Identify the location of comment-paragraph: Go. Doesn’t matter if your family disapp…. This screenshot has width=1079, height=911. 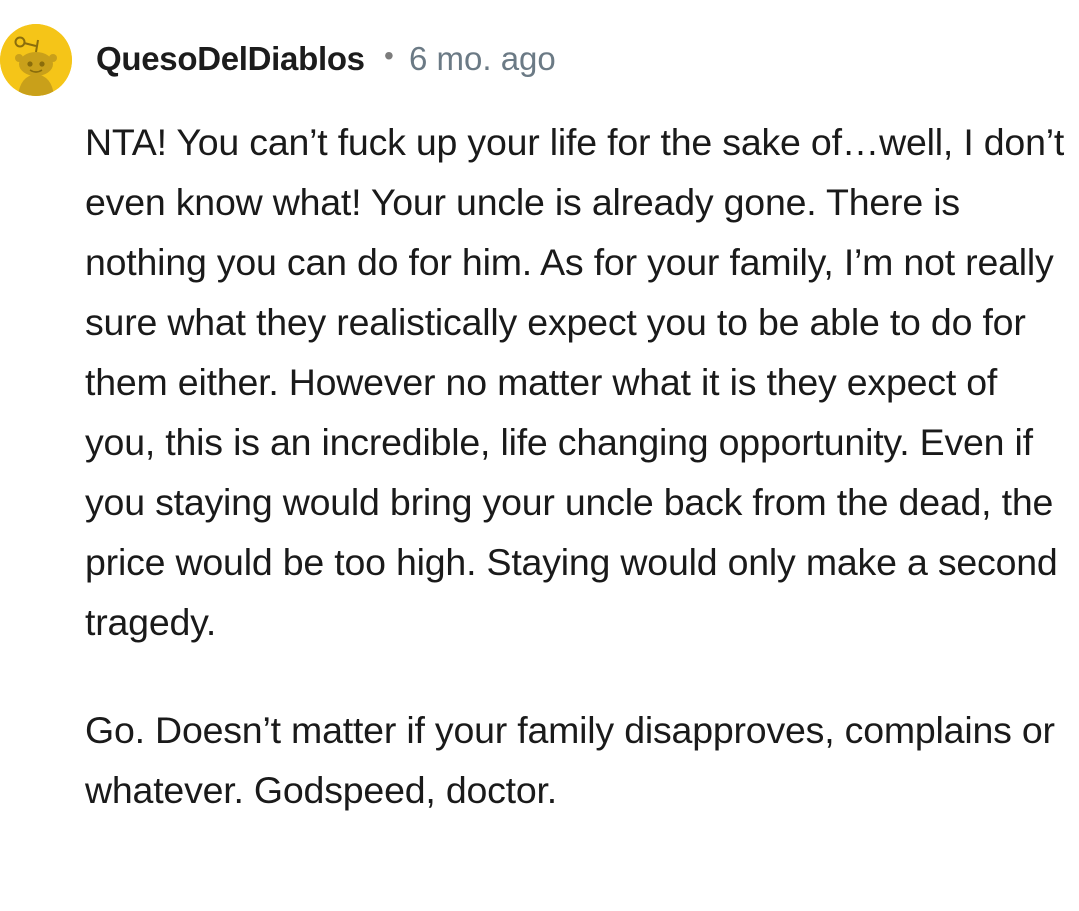
(570, 760).